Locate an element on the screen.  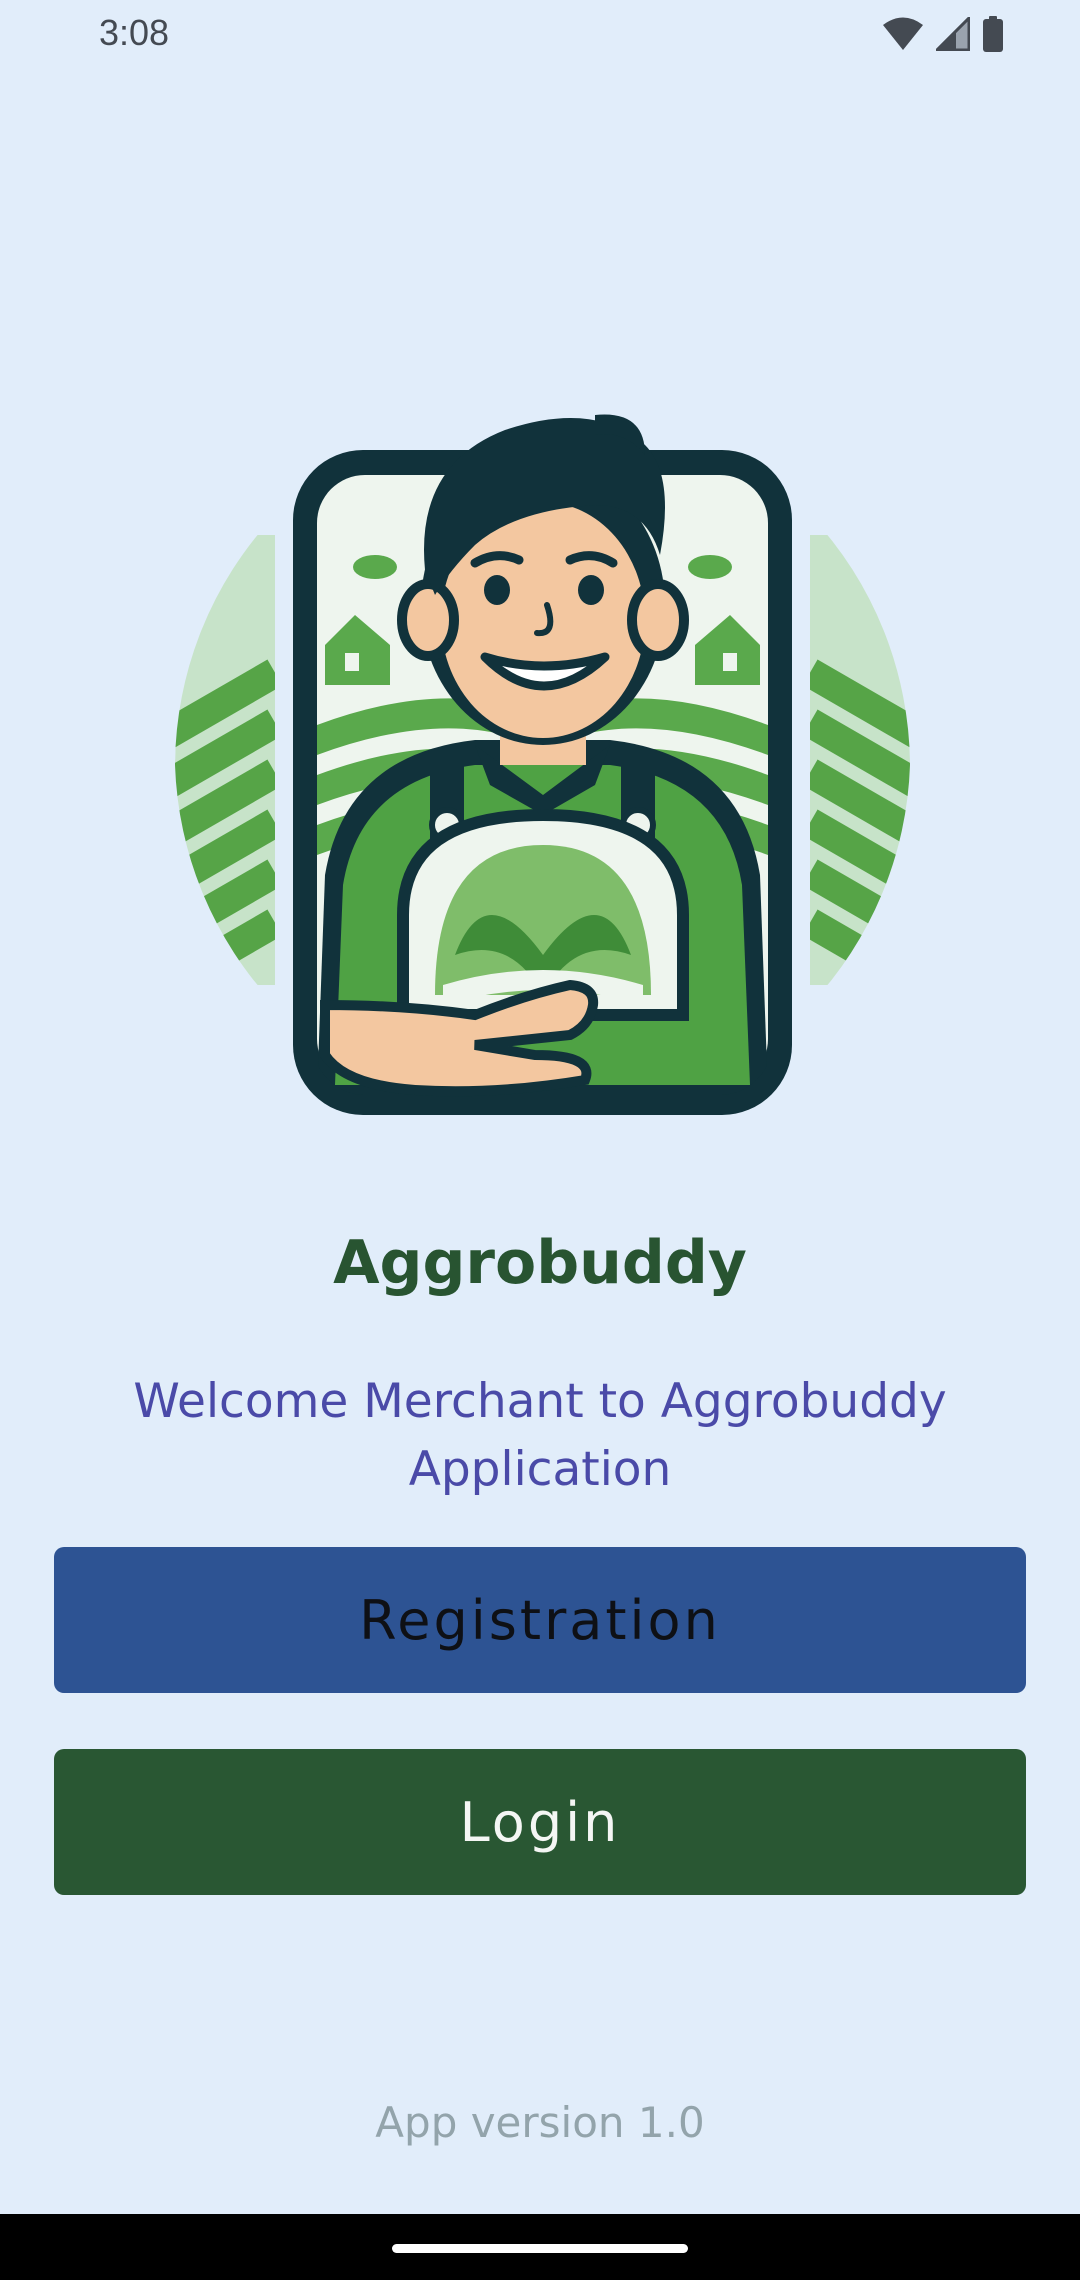
system-navigation-bar is located at coordinates (540, 2247).